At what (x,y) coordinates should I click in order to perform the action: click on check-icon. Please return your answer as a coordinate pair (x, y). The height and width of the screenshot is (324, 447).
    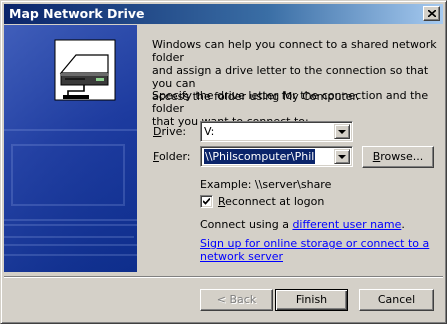
    Looking at the image, I should click on (206, 201).